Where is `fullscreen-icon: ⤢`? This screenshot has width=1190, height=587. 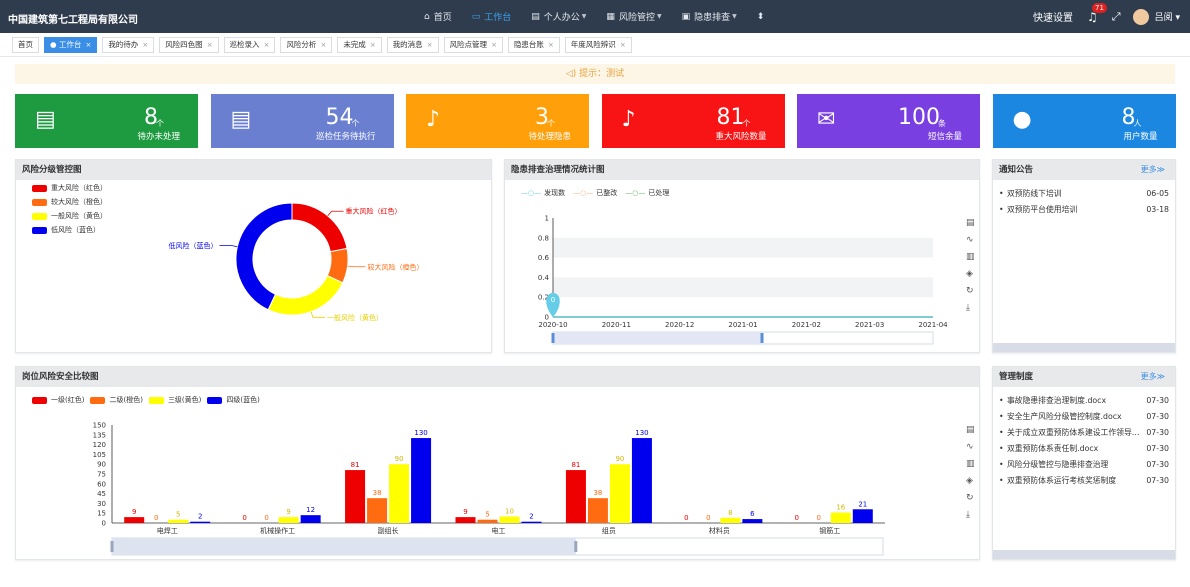 fullscreen-icon: ⤢ is located at coordinates (1116, 17).